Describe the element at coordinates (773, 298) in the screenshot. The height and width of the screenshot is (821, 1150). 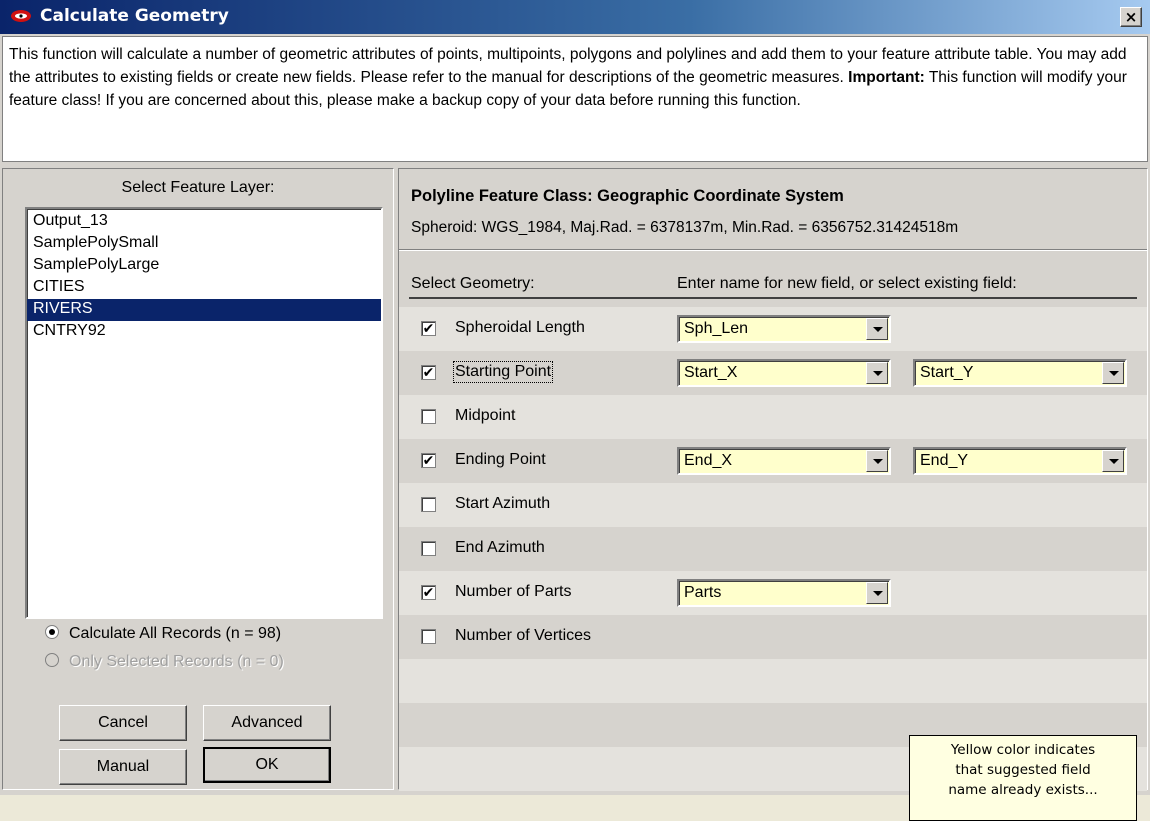
I see `header-rule` at that location.